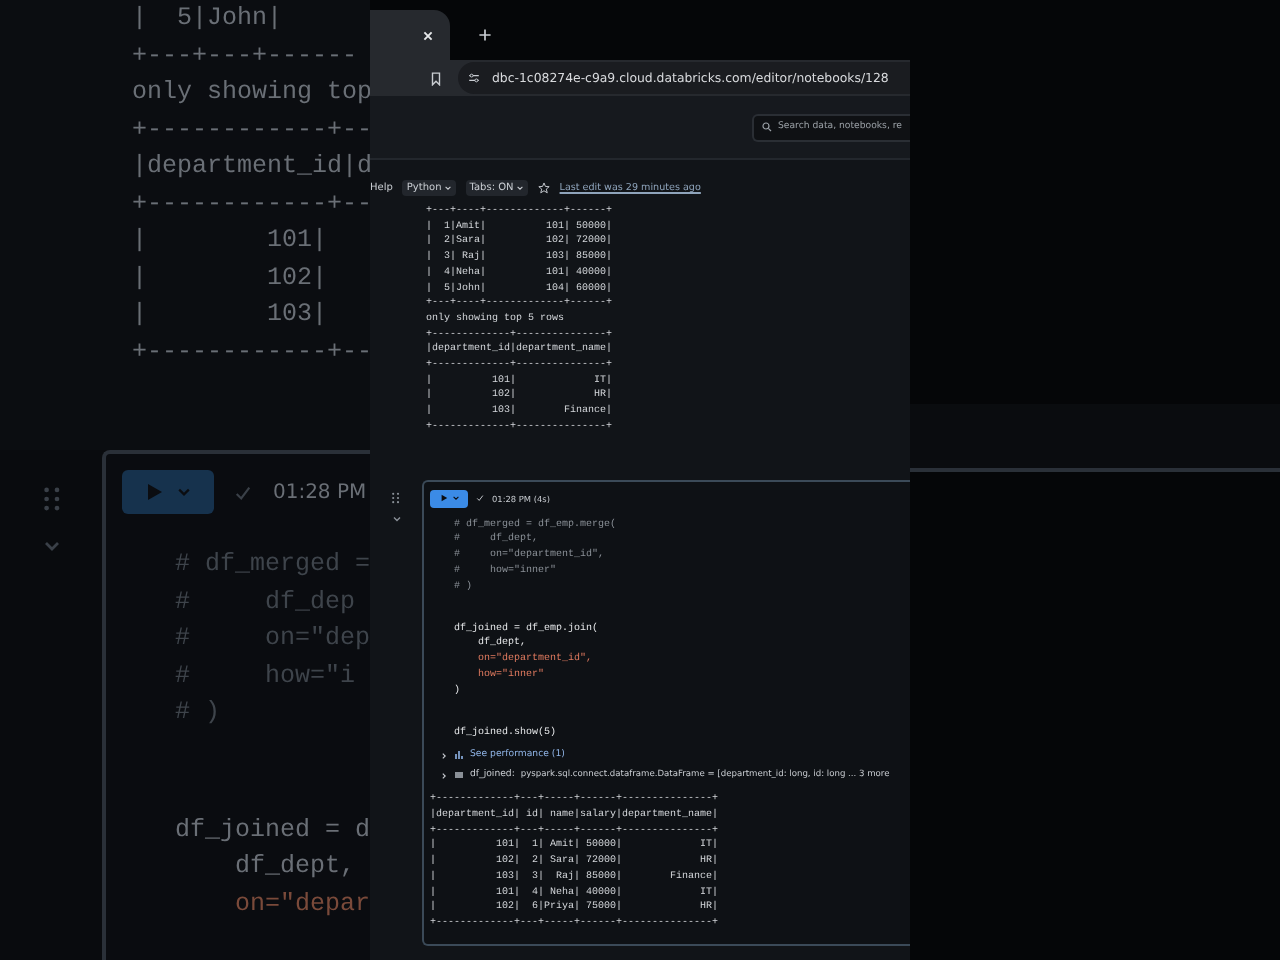  I want to click on bookmark-icon, so click(436, 78).